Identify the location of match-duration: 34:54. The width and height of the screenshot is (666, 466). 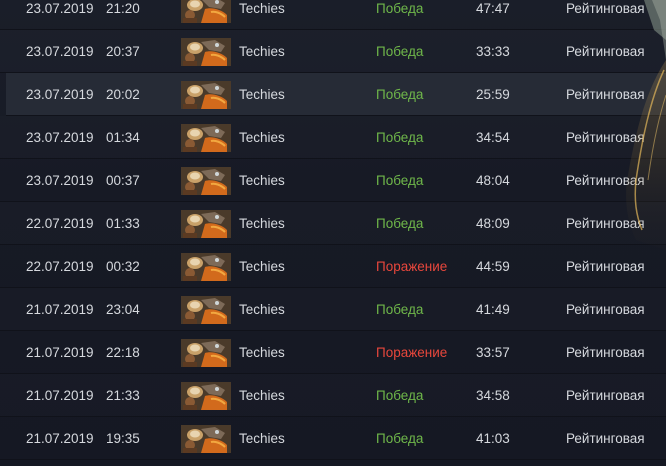
(493, 137).